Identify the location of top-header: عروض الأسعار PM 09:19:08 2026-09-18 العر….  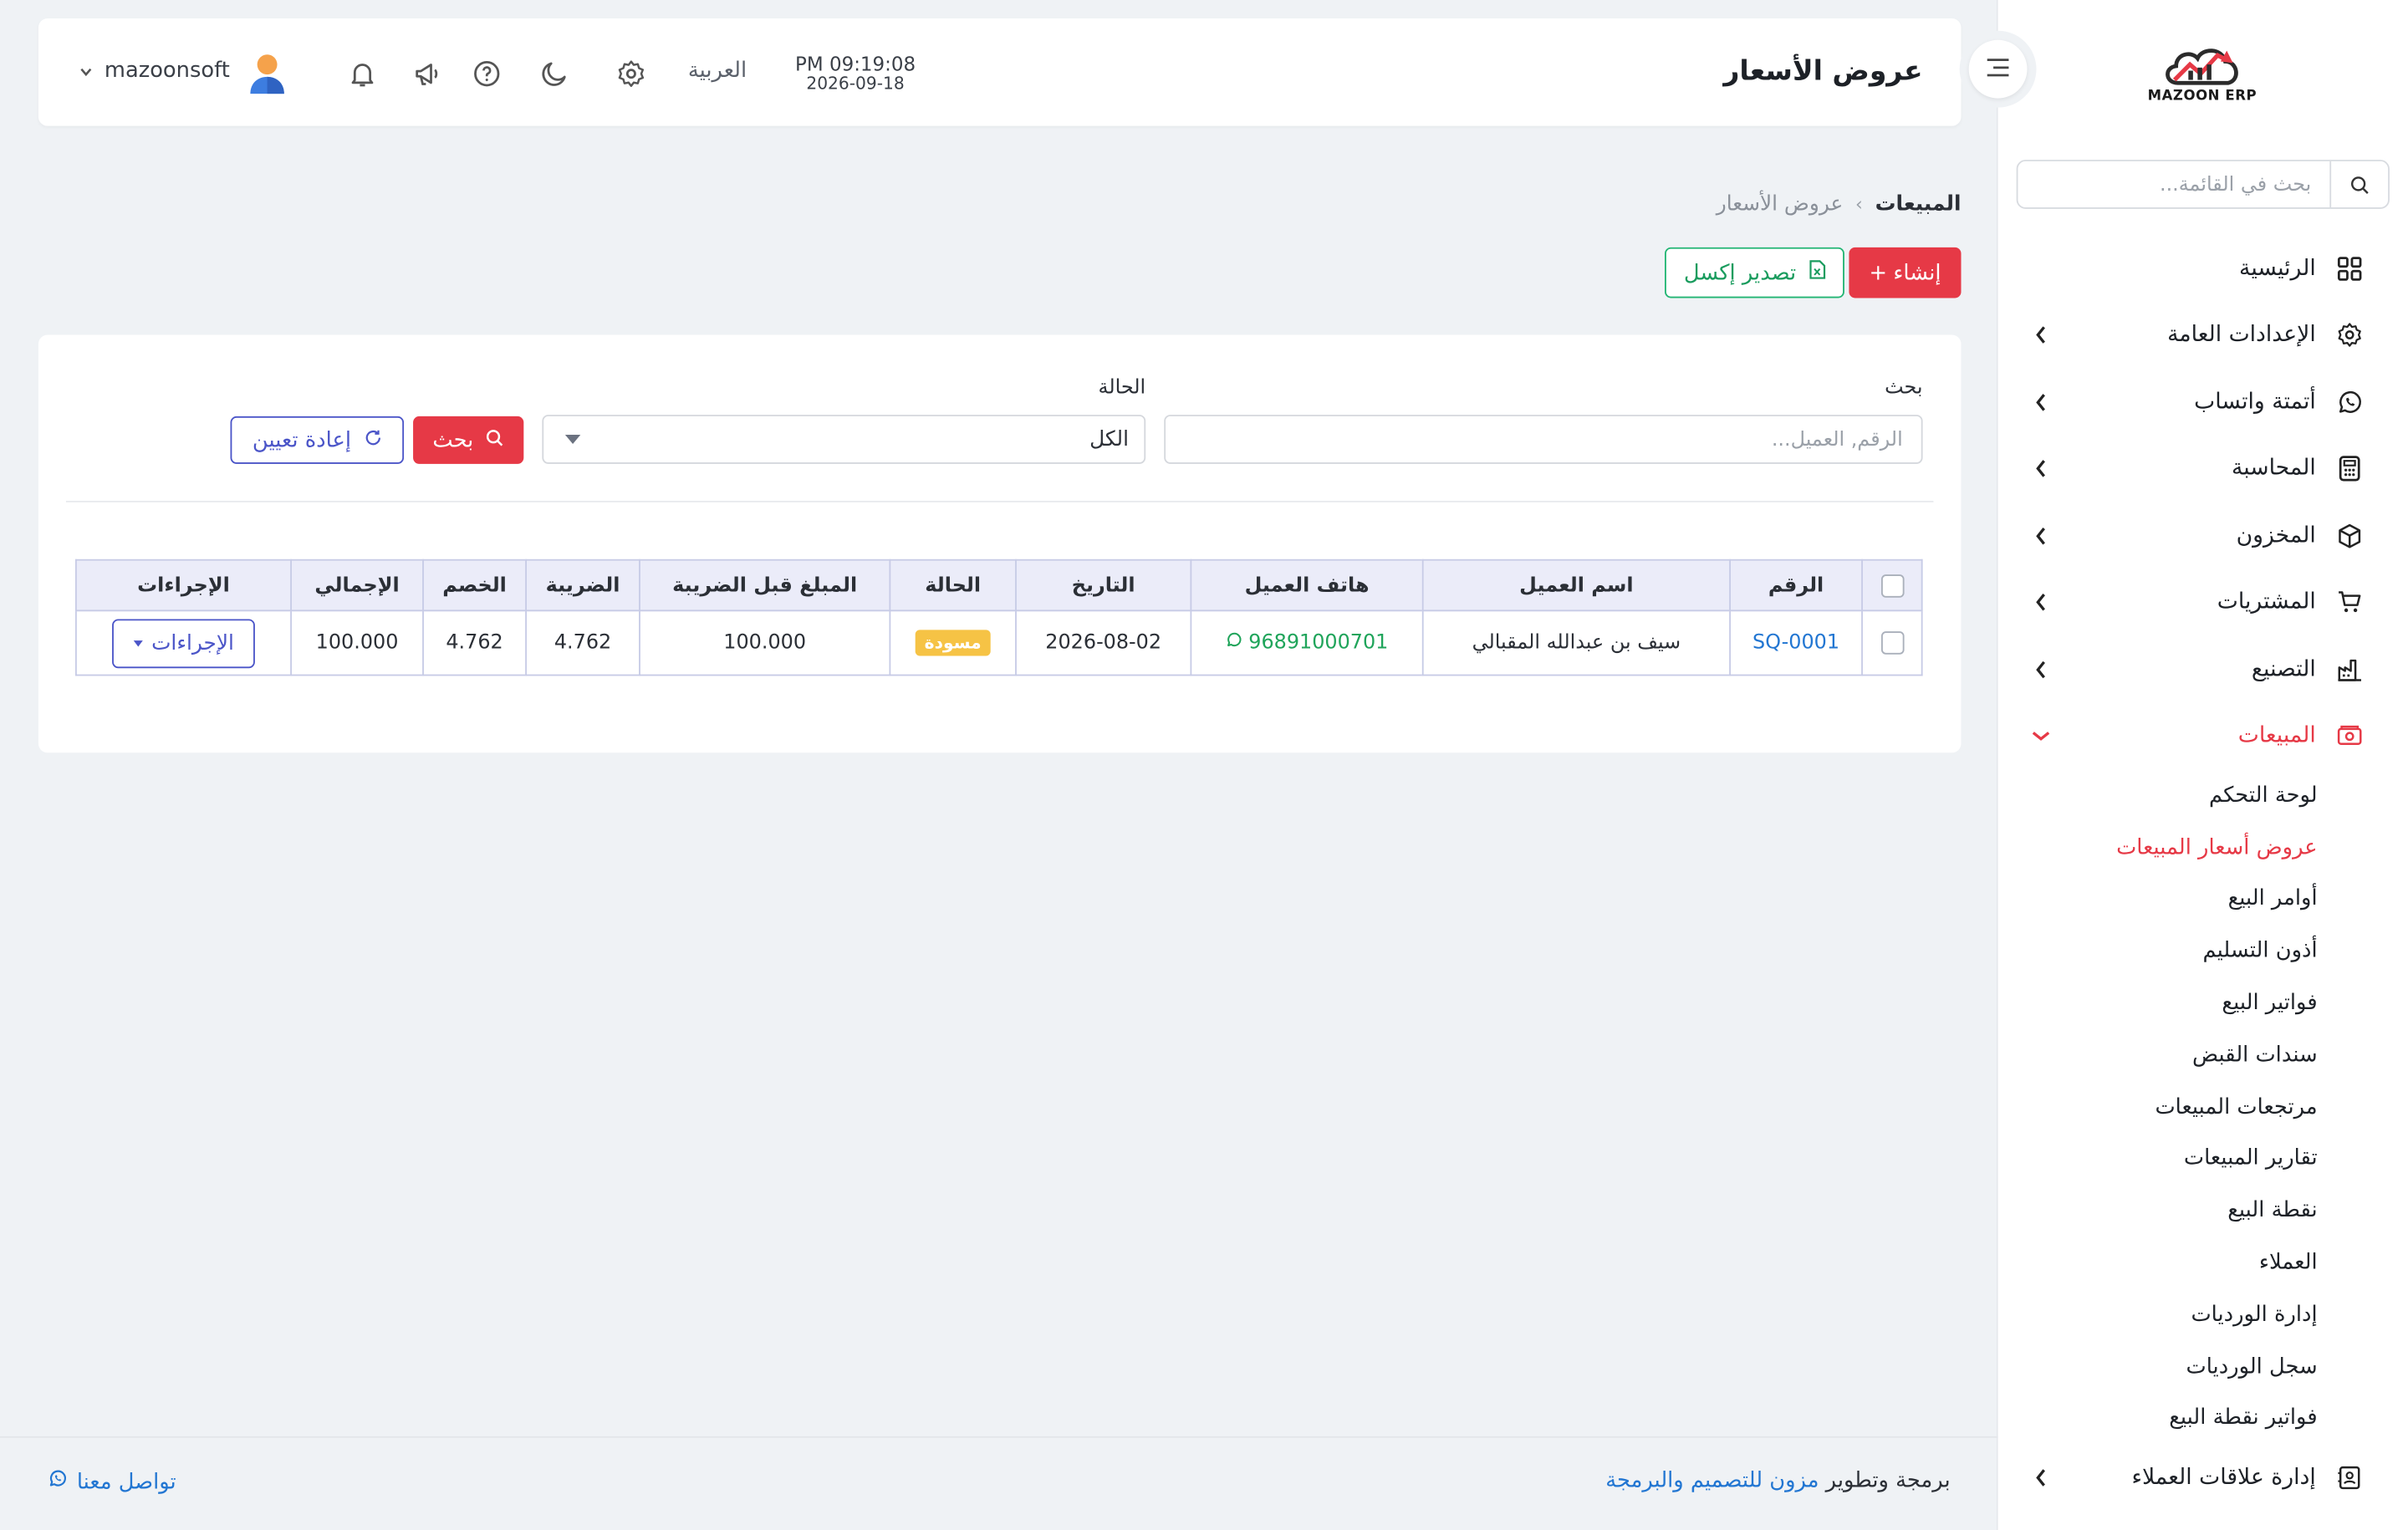
(1000, 72).